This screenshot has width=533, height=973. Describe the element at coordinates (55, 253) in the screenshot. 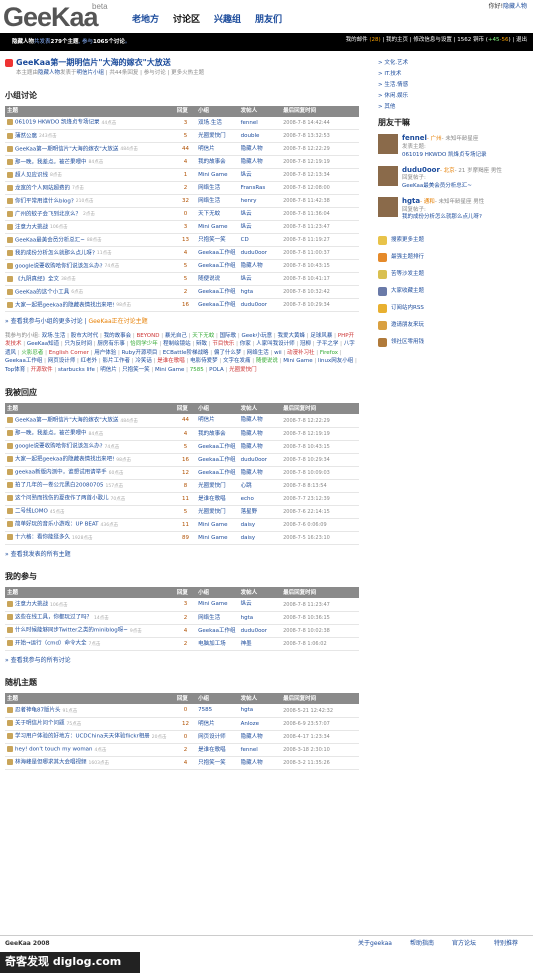

I see `topic-link: 我的成份分析怎么就那么点儿呀?` at that location.